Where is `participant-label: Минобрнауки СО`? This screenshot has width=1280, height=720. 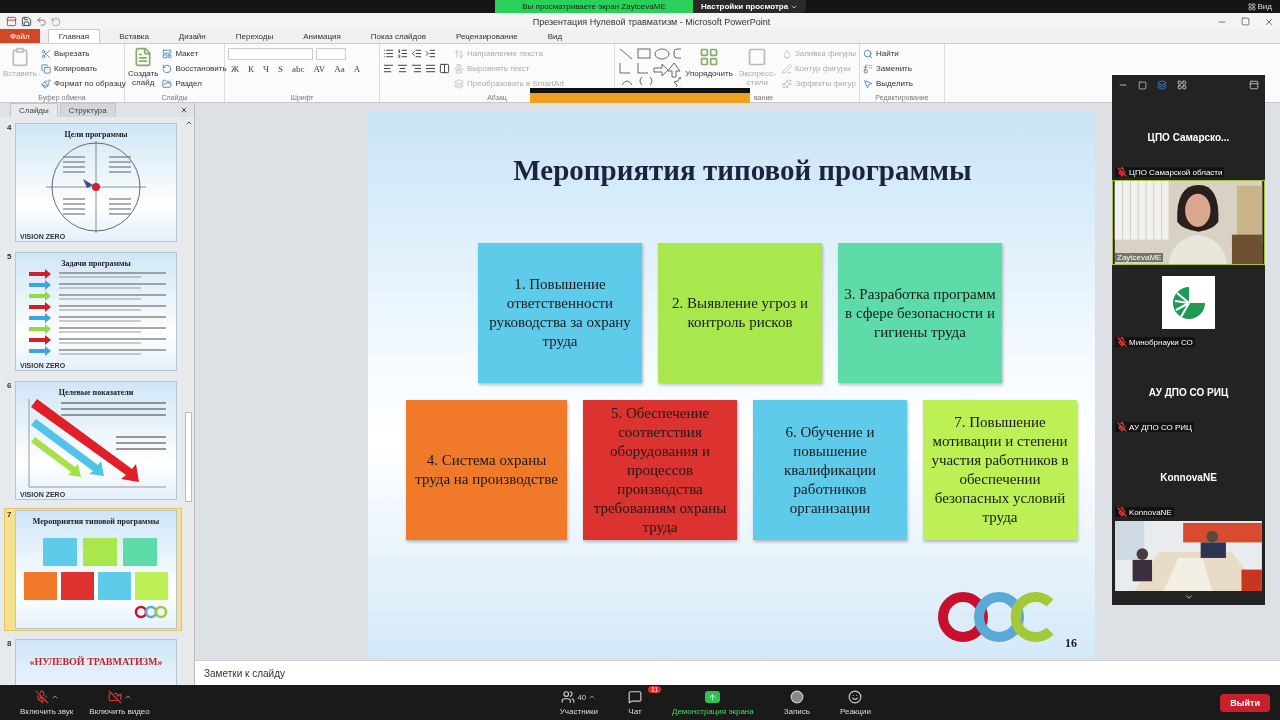
participant-label: Минобрнауки СО is located at coordinates (1161, 342).